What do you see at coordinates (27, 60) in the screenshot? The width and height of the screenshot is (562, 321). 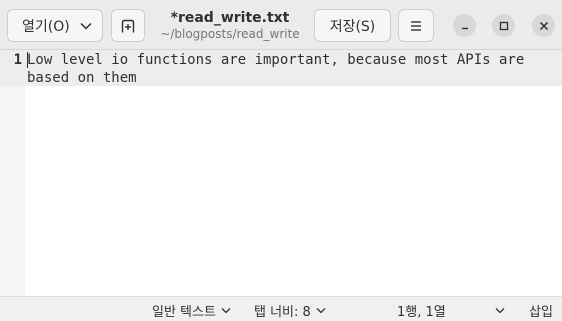 I see `text-cursor` at bounding box center [27, 60].